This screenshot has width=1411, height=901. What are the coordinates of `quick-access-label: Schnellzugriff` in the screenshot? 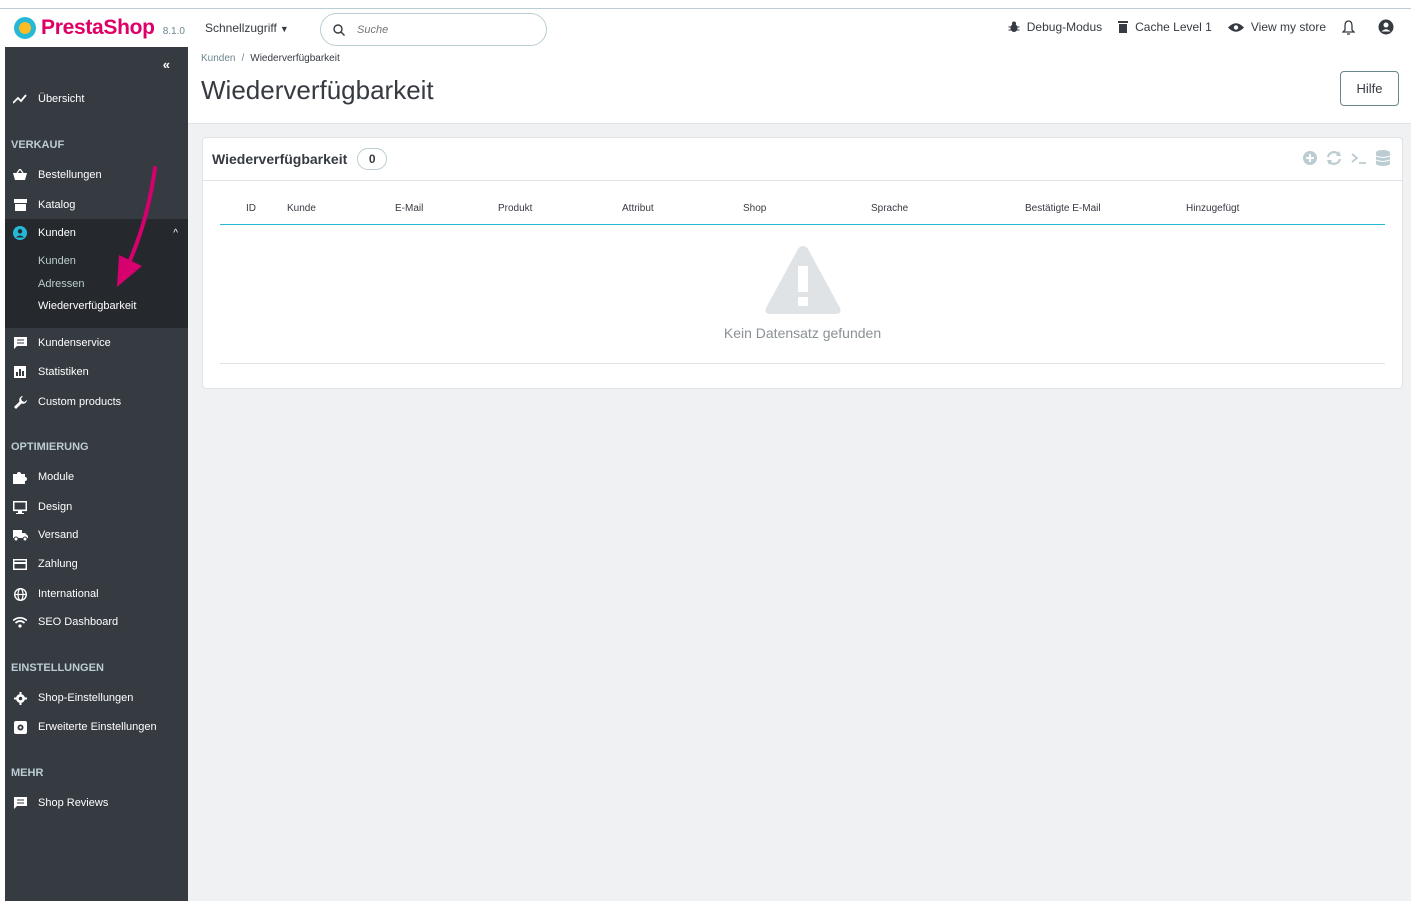 It's located at (241, 28).